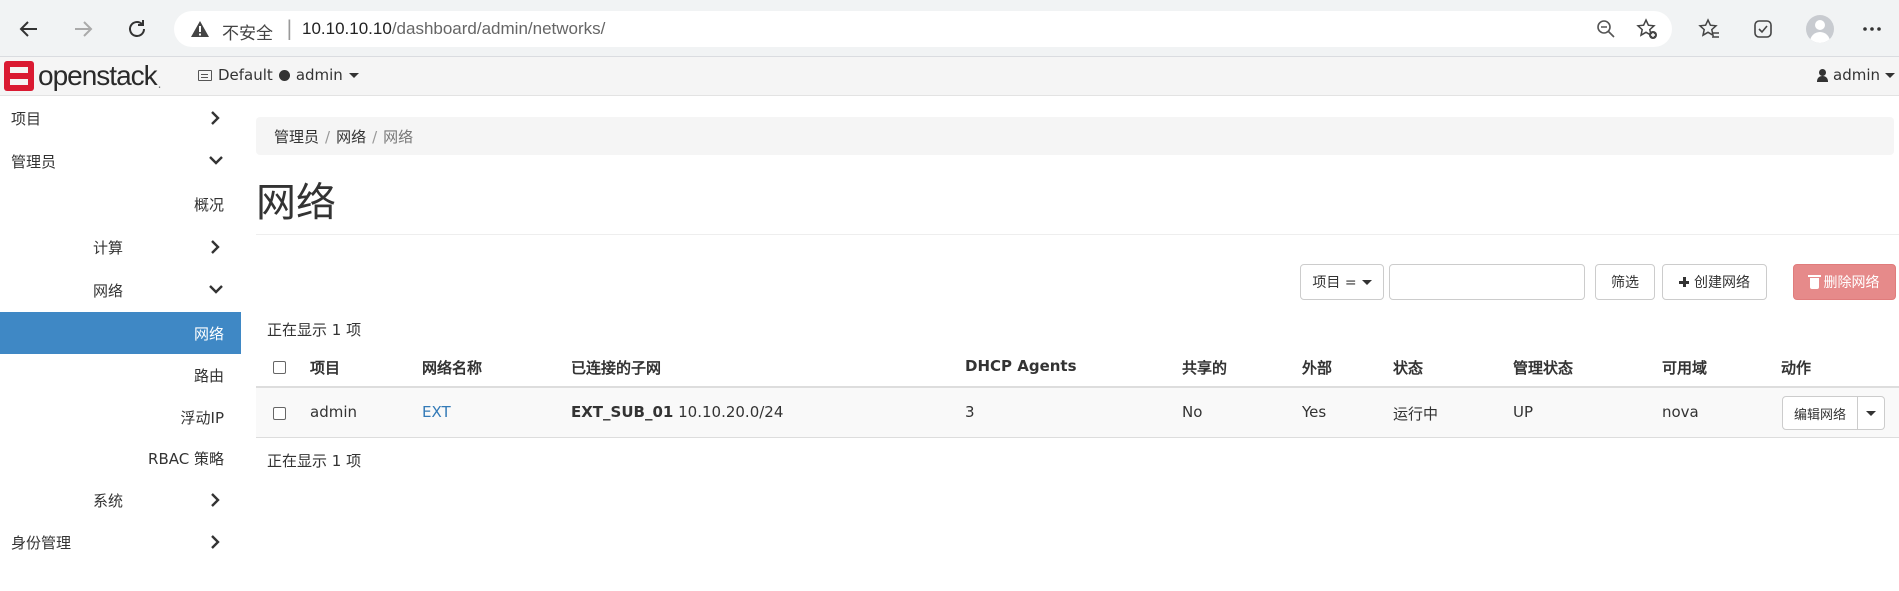 This screenshot has width=1899, height=591. What do you see at coordinates (1334, 283) in the screenshot?
I see `filter-field-label: 项目 =` at bounding box center [1334, 283].